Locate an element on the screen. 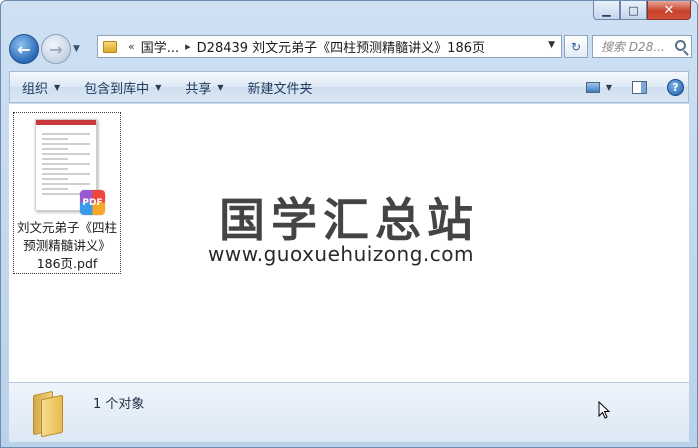 The image size is (698, 448). file-name-line: 预测精髓讲义》 is located at coordinates (67, 245).